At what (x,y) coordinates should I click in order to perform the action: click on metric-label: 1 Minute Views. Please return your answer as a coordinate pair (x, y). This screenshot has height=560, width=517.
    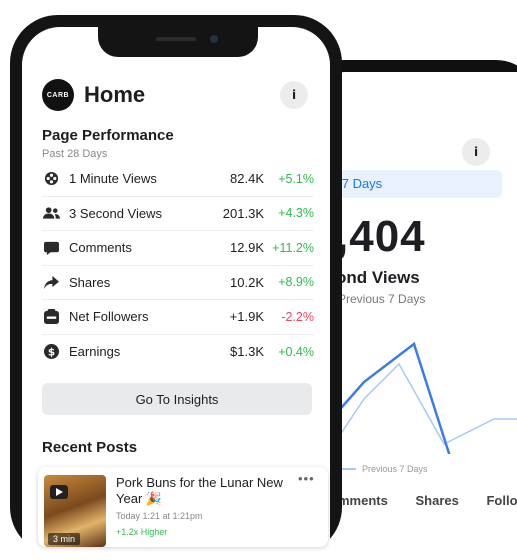
    Looking at the image, I should click on (113, 179).